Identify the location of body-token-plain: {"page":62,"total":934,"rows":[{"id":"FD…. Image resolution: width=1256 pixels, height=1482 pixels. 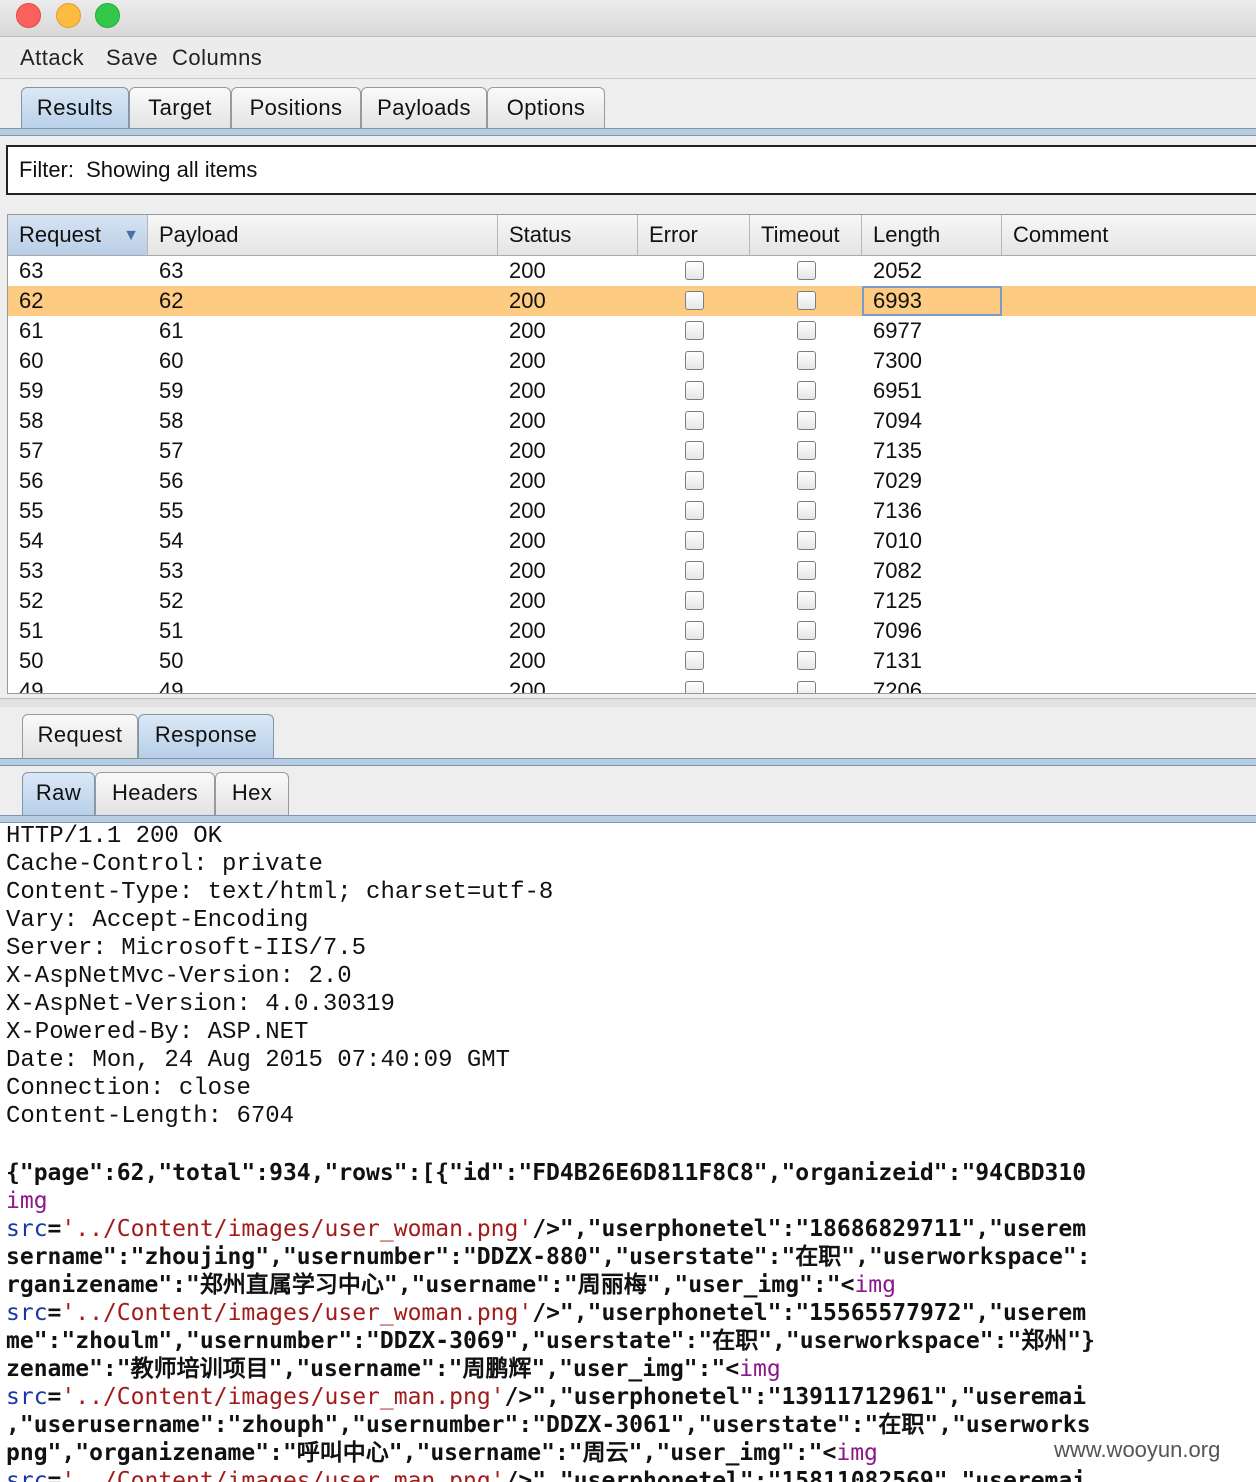
(546, 1173).